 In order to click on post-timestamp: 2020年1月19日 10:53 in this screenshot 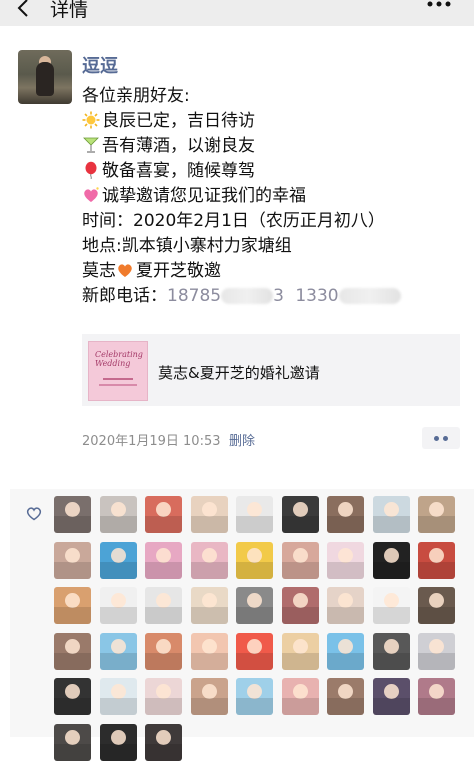, I will do `click(151, 441)`.